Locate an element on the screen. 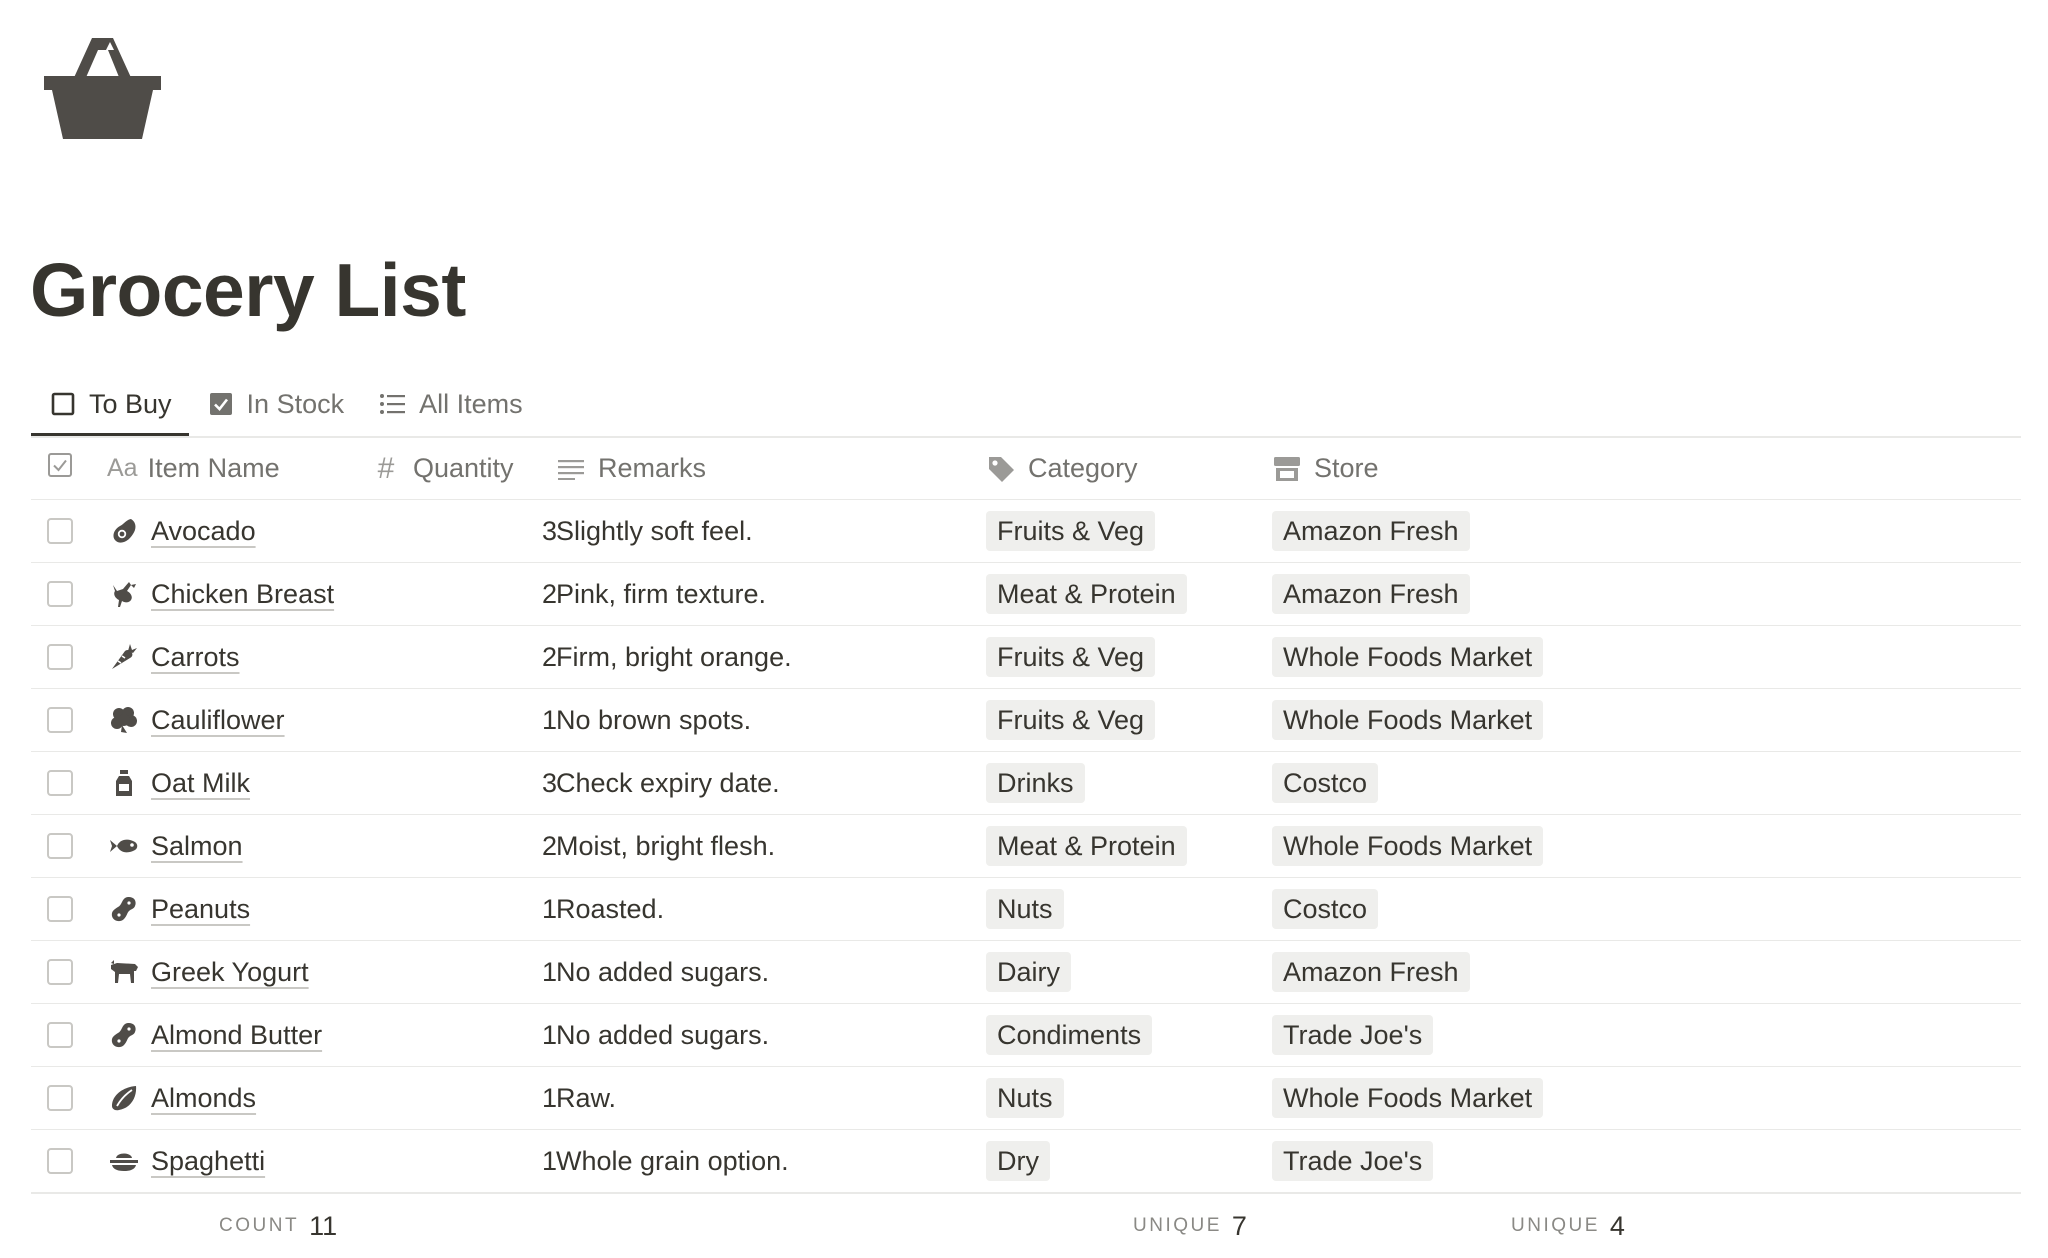 The image size is (2048, 1258). column-header-item-name: Aa Item Name is located at coordinates (193, 468).